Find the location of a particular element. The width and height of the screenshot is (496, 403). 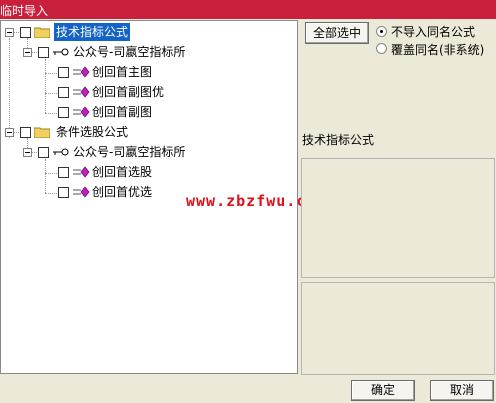

tree-node-group: 条件选股公式 is located at coordinates (150, 132).